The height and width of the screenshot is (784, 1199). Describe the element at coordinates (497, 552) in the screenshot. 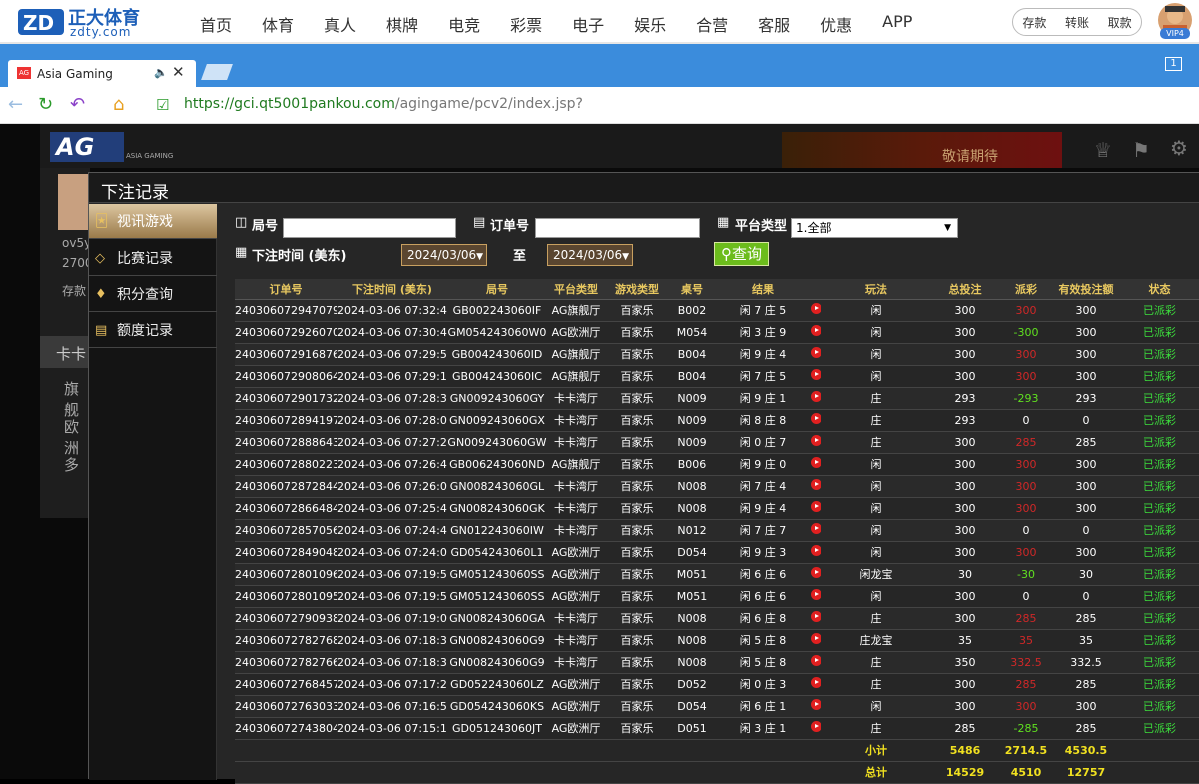

I see `cell-round-no: GD054243060L1` at that location.